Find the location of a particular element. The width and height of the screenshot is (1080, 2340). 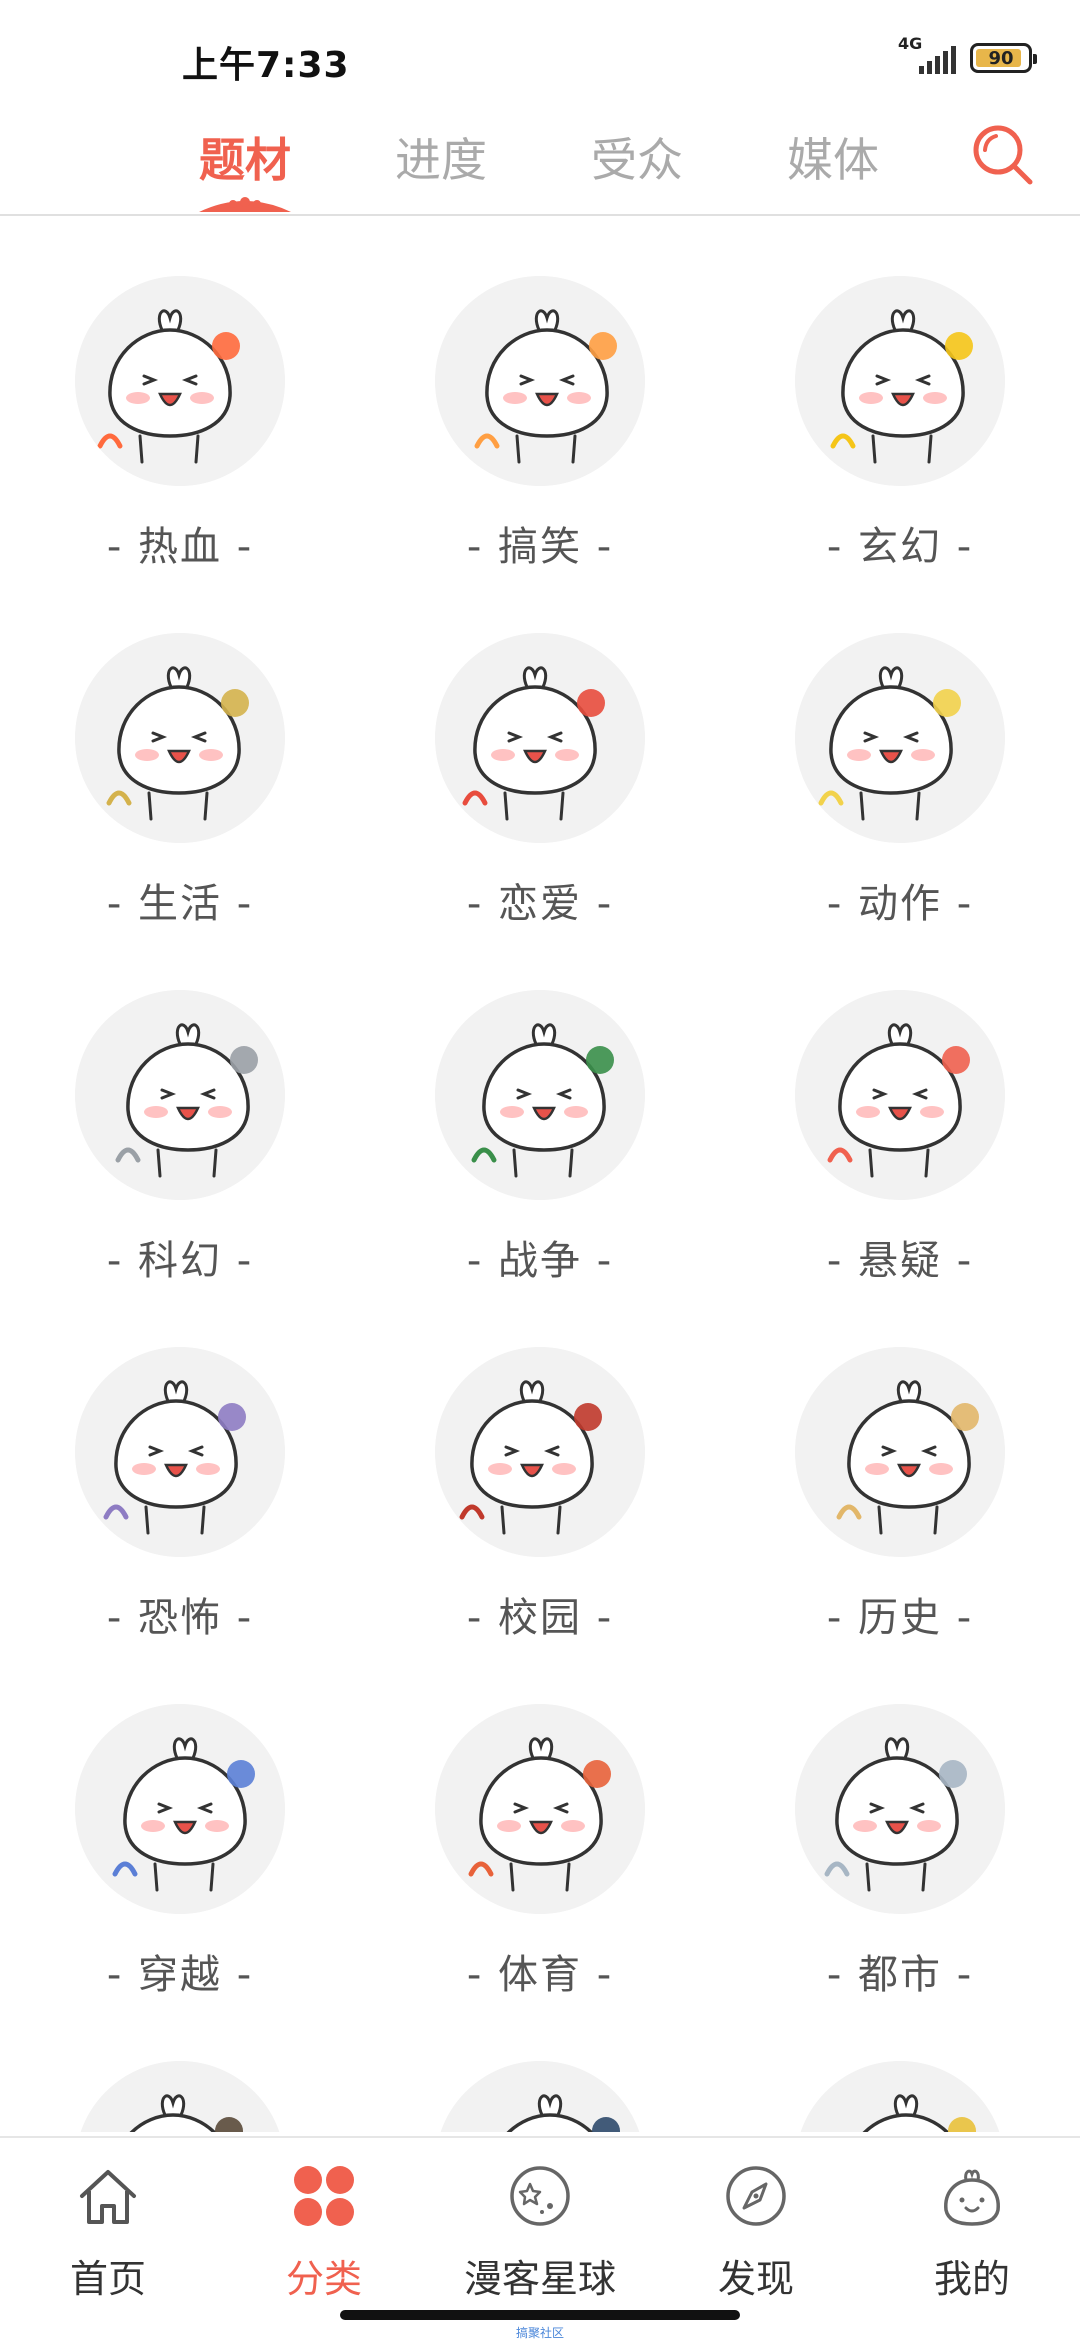

category-label: - 恐怖 - is located at coordinates (180, 1618).